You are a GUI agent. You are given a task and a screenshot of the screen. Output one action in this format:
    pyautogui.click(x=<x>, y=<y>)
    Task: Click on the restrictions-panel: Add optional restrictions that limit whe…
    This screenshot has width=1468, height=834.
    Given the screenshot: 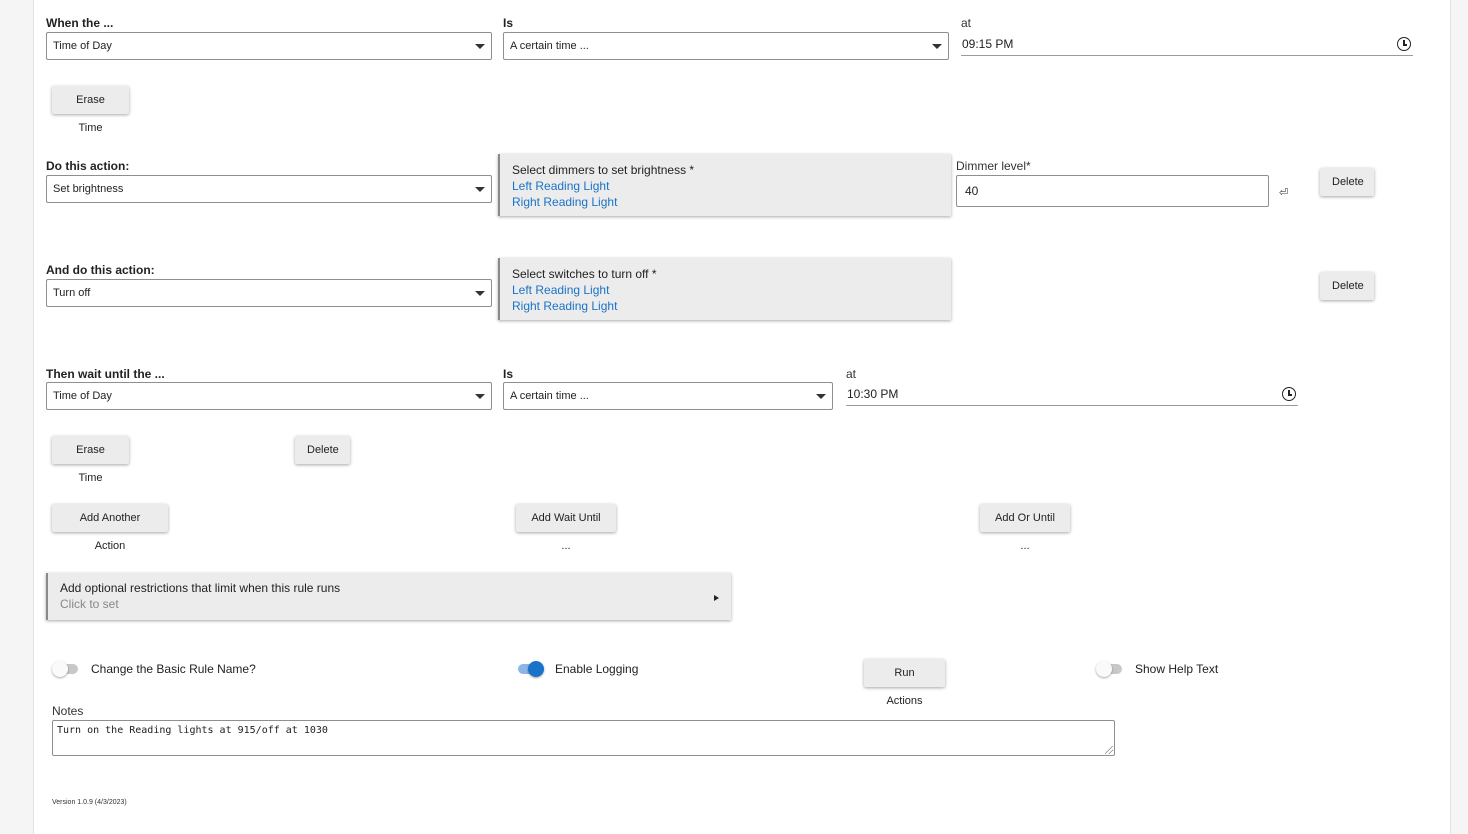 What is the action you would take?
    pyautogui.click(x=388, y=596)
    